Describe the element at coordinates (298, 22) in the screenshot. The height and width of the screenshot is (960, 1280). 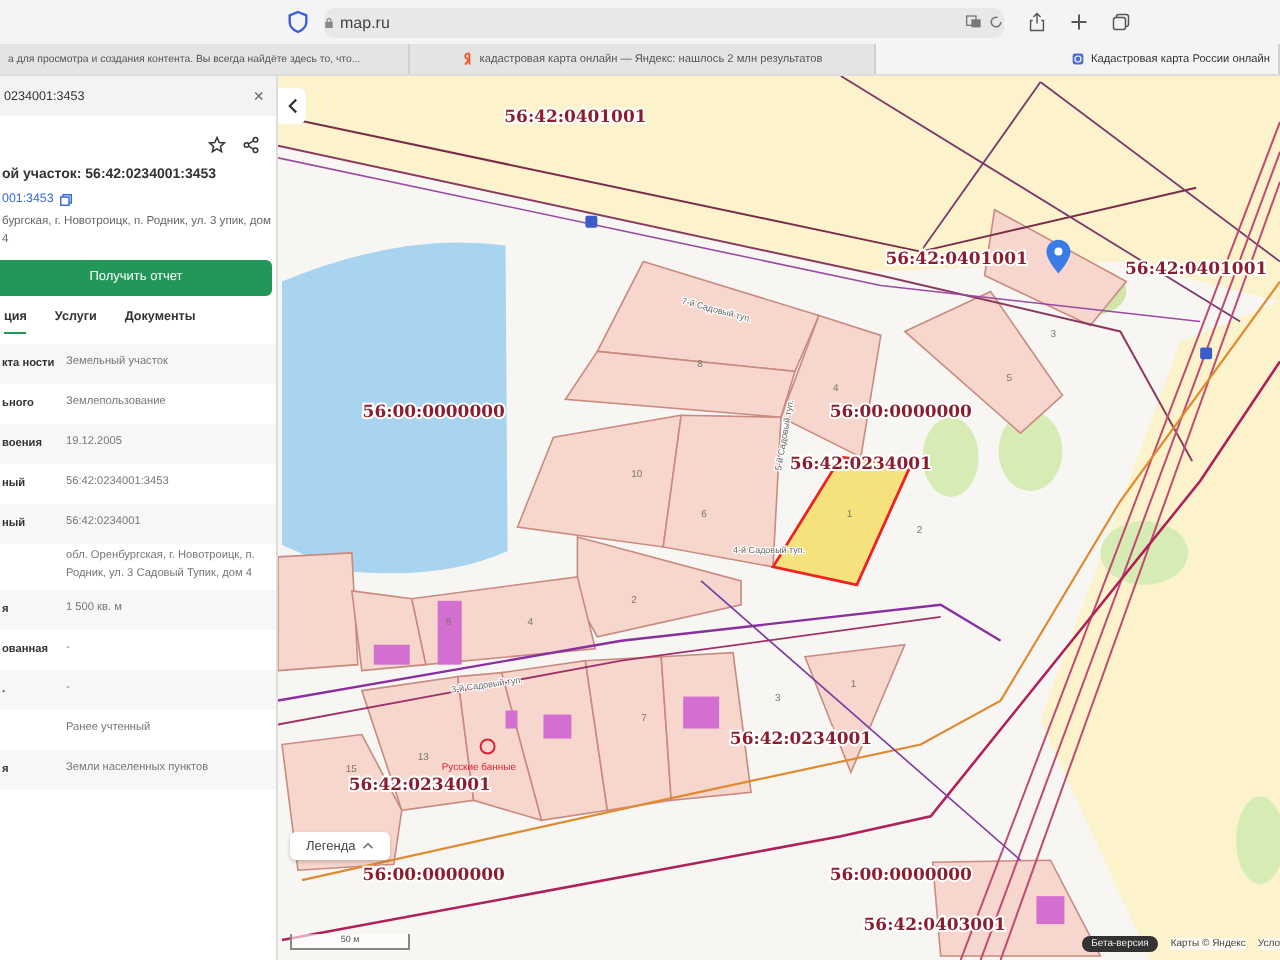
I see `shield-icon` at that location.